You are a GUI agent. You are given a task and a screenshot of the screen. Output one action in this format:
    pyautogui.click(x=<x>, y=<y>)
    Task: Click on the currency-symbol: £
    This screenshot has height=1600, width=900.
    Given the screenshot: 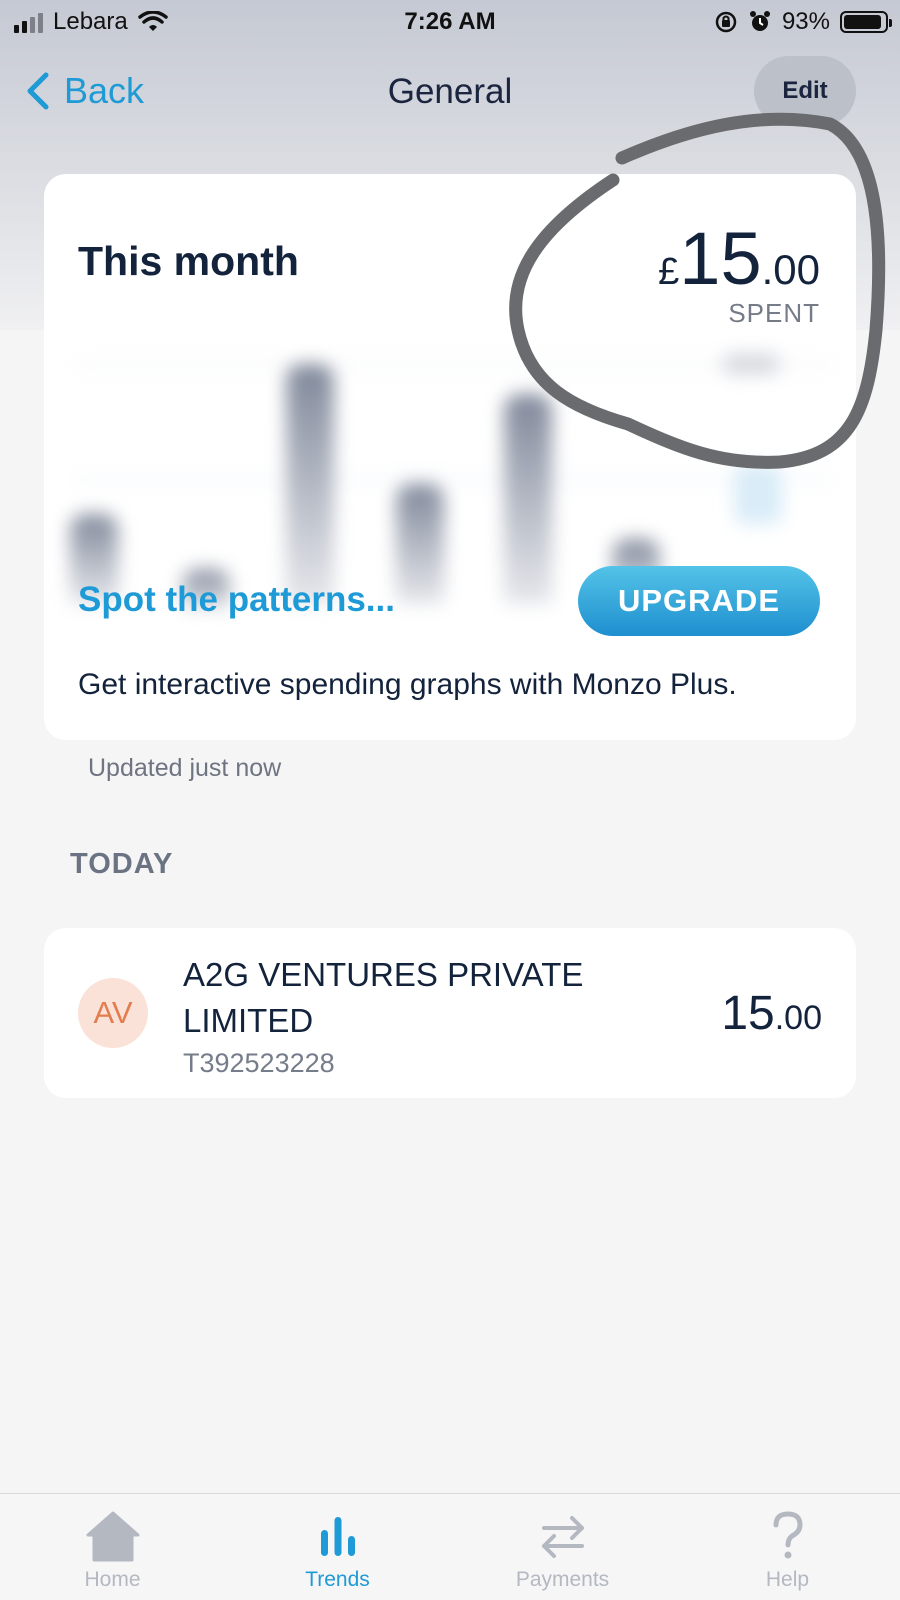 What is the action you would take?
    pyautogui.click(x=669, y=272)
    